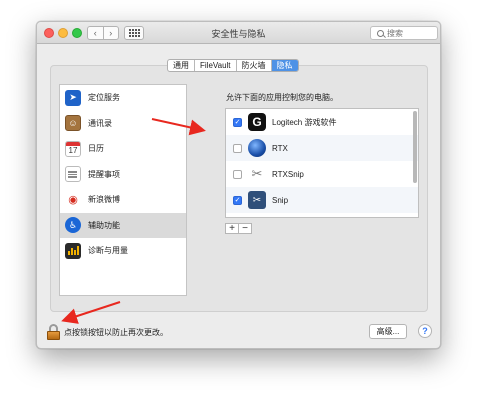  What do you see at coordinates (282, 97) in the screenshot?
I see `pane-description: 允许下面的应用控制您的电脑。` at bounding box center [282, 97].